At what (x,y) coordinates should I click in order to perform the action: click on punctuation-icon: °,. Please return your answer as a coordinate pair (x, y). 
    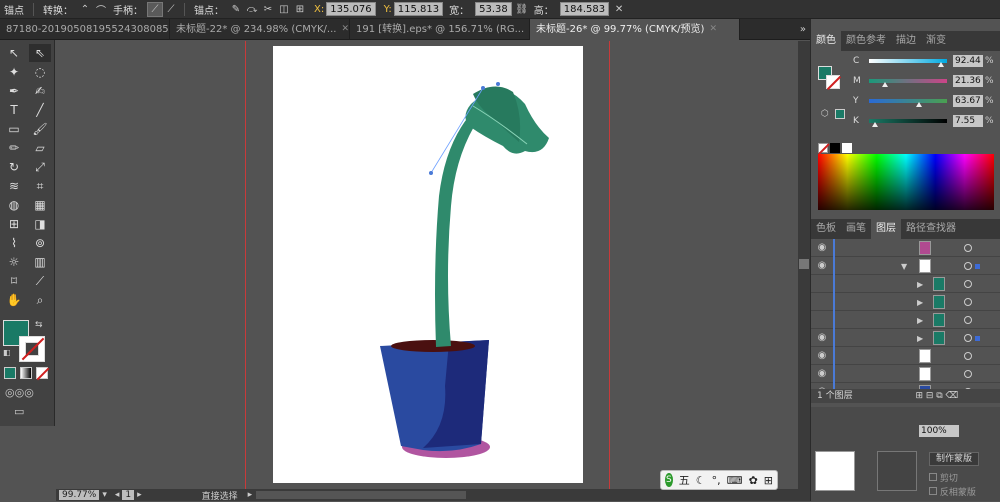
    Looking at the image, I should click on (716, 480).